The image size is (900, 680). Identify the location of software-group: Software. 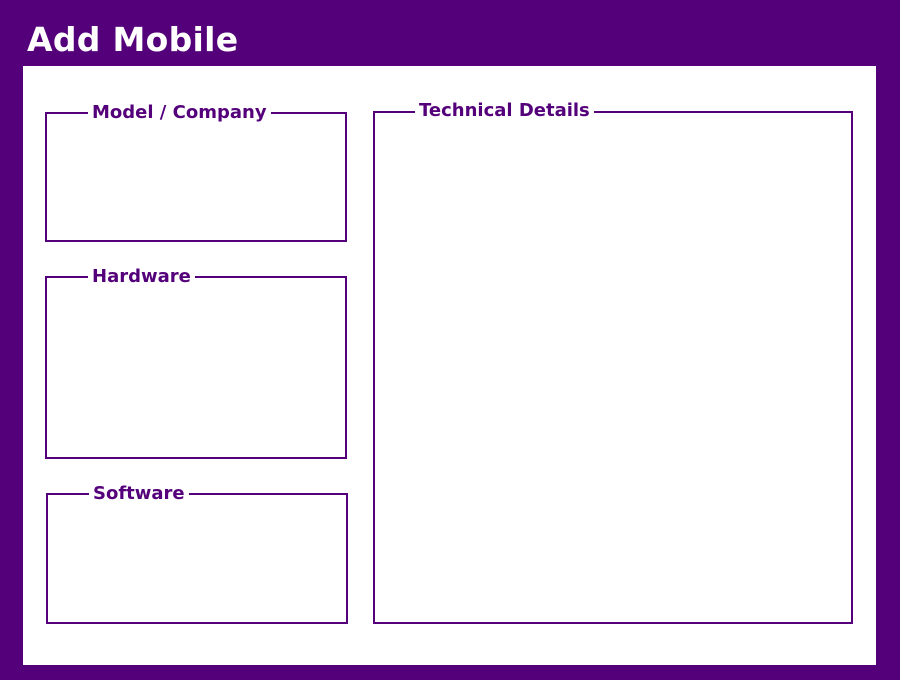
(197, 553).